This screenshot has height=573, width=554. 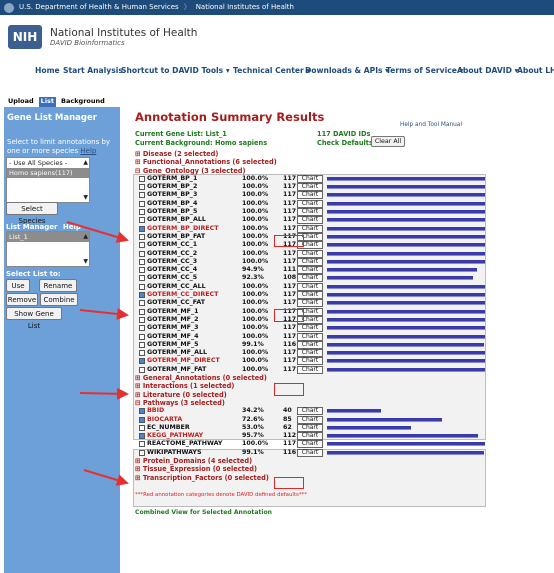 What do you see at coordinates (104, 313) in the screenshot?
I see `arrow-to-cc-direct-icon` at bounding box center [104, 313].